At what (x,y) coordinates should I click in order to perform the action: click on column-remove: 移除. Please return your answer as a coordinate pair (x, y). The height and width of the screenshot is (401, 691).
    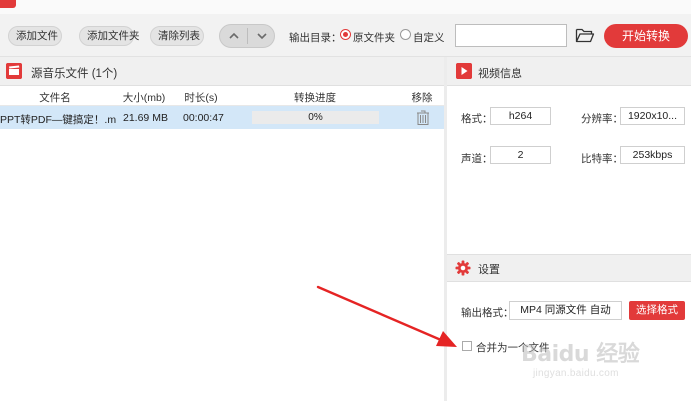
    Looking at the image, I should click on (422, 98).